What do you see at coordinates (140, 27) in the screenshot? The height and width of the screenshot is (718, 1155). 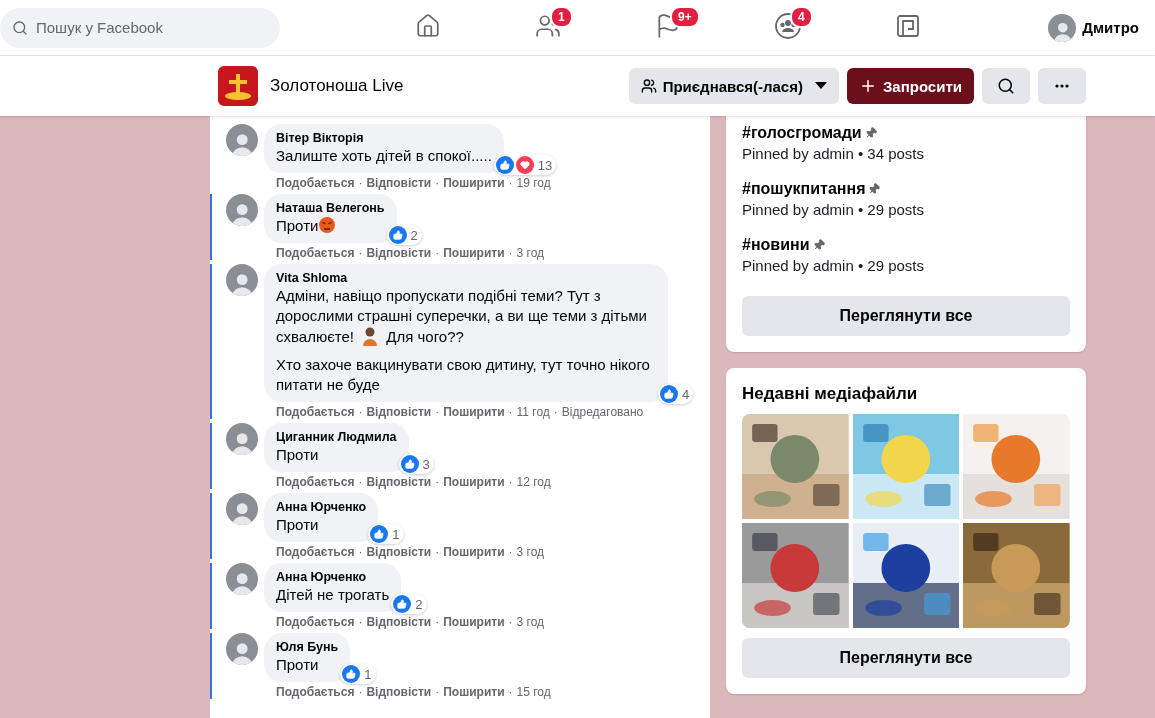 I see `search-field: Пошук у Facebook` at bounding box center [140, 27].